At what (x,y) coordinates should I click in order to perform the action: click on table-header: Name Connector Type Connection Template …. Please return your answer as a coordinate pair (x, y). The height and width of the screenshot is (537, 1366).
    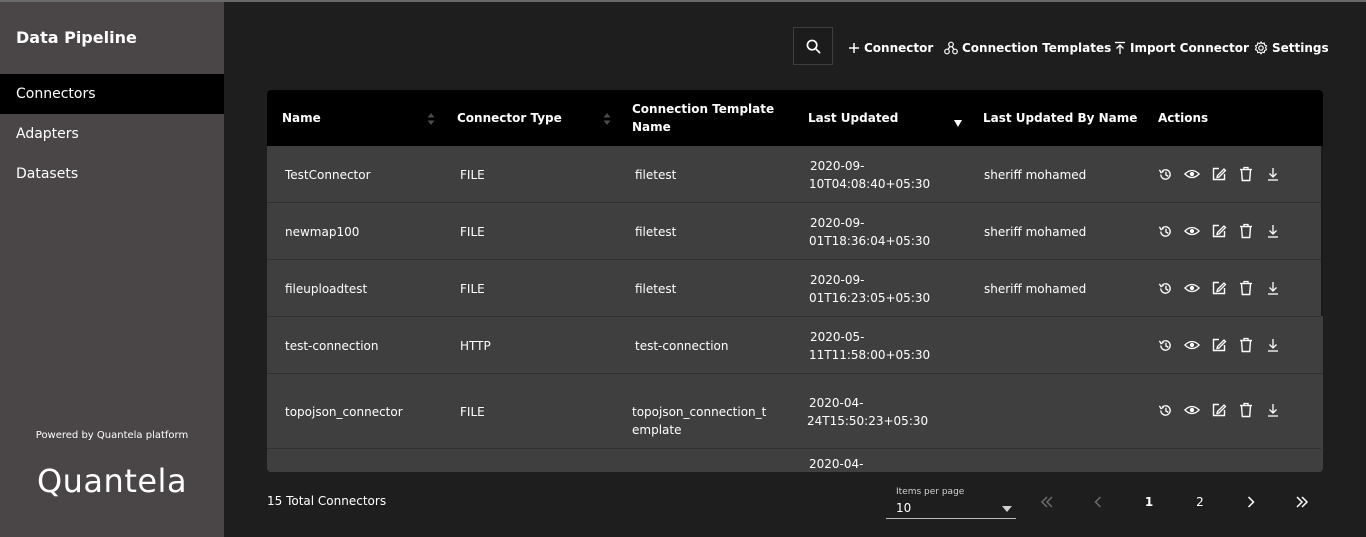
    Looking at the image, I should click on (795, 118).